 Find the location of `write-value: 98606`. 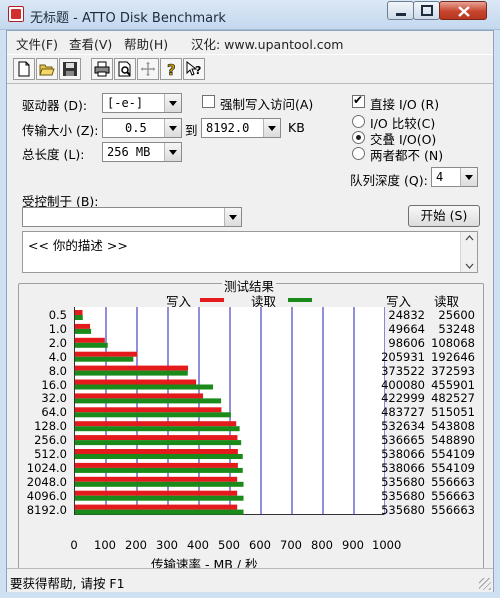

write-value: 98606 is located at coordinates (406, 342).